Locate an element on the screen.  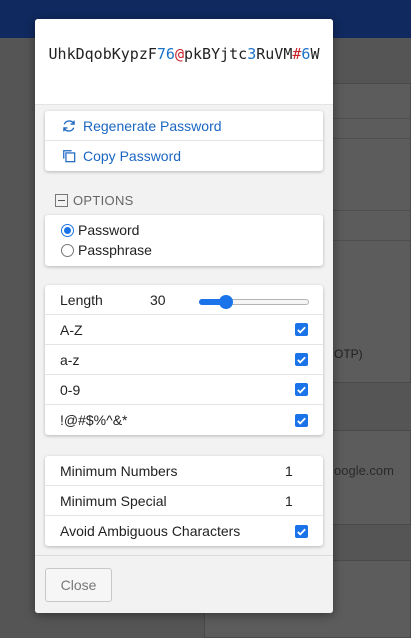
length-slider is located at coordinates (254, 302).